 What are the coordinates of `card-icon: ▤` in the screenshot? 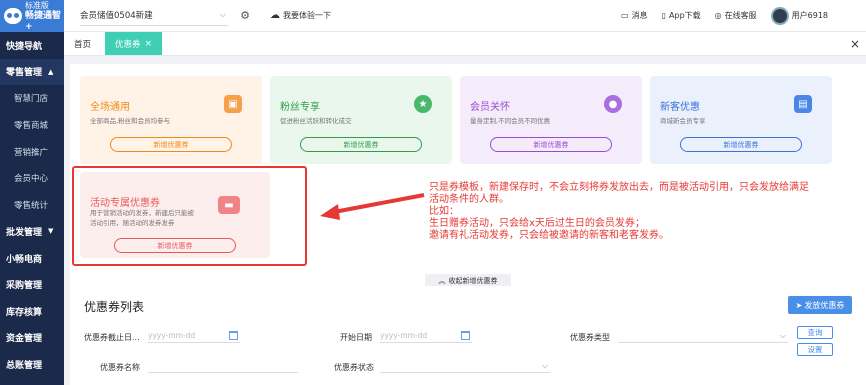 It's located at (803, 104).